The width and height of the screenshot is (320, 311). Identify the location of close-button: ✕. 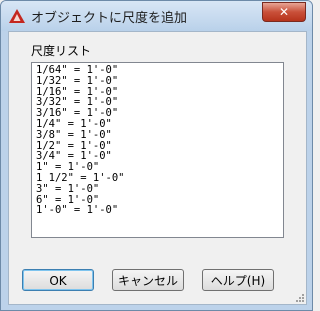
(284, 12).